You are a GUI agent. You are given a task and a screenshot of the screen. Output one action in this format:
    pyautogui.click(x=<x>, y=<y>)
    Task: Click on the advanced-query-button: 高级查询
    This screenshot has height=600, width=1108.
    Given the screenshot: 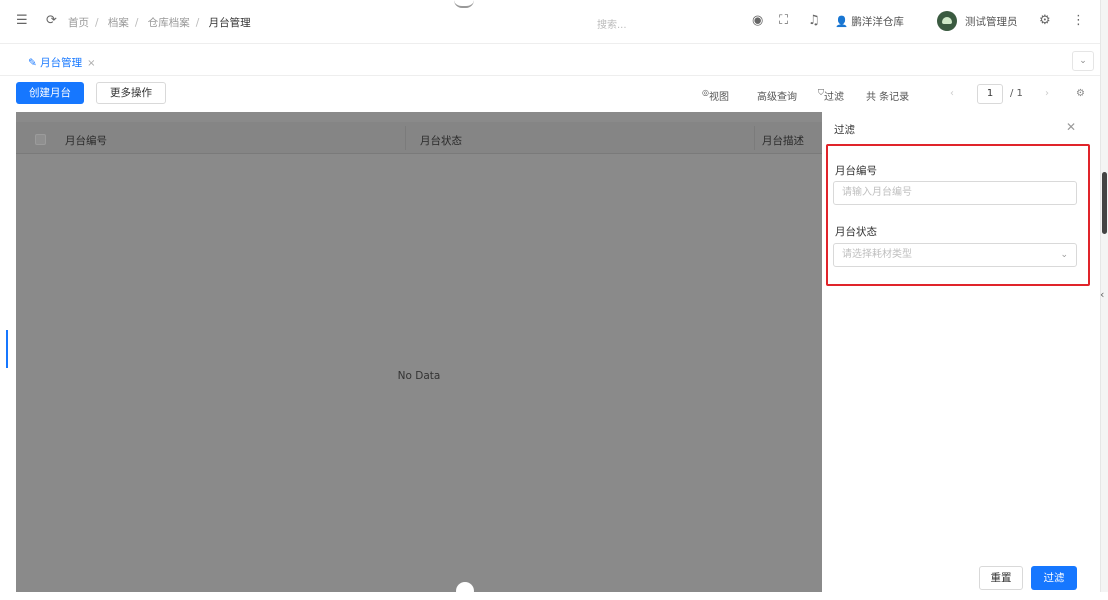 What is the action you would take?
    pyautogui.click(x=777, y=95)
    